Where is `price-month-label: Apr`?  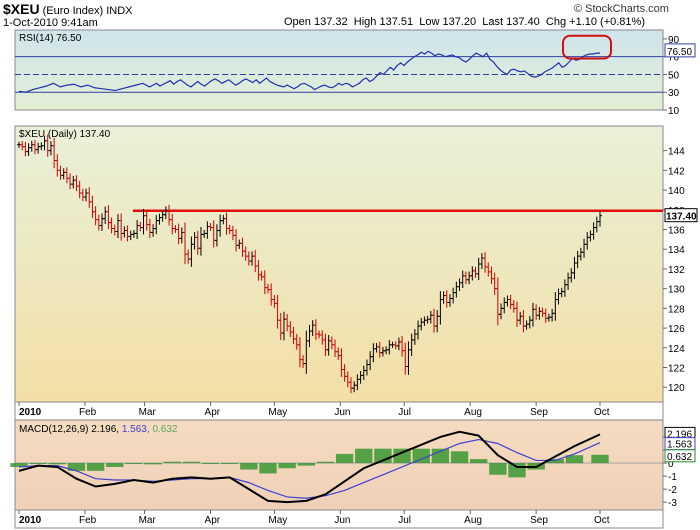 price-month-label: Apr is located at coordinates (213, 412).